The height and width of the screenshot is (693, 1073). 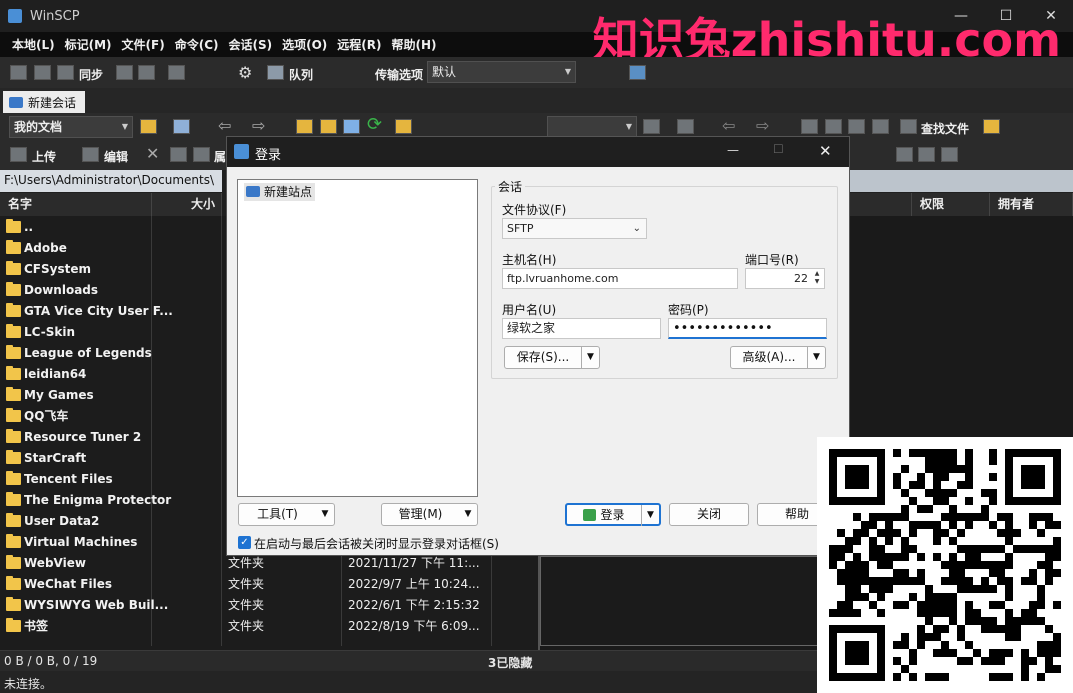 I want to click on site-item-new: 新建站点, so click(x=280, y=192).